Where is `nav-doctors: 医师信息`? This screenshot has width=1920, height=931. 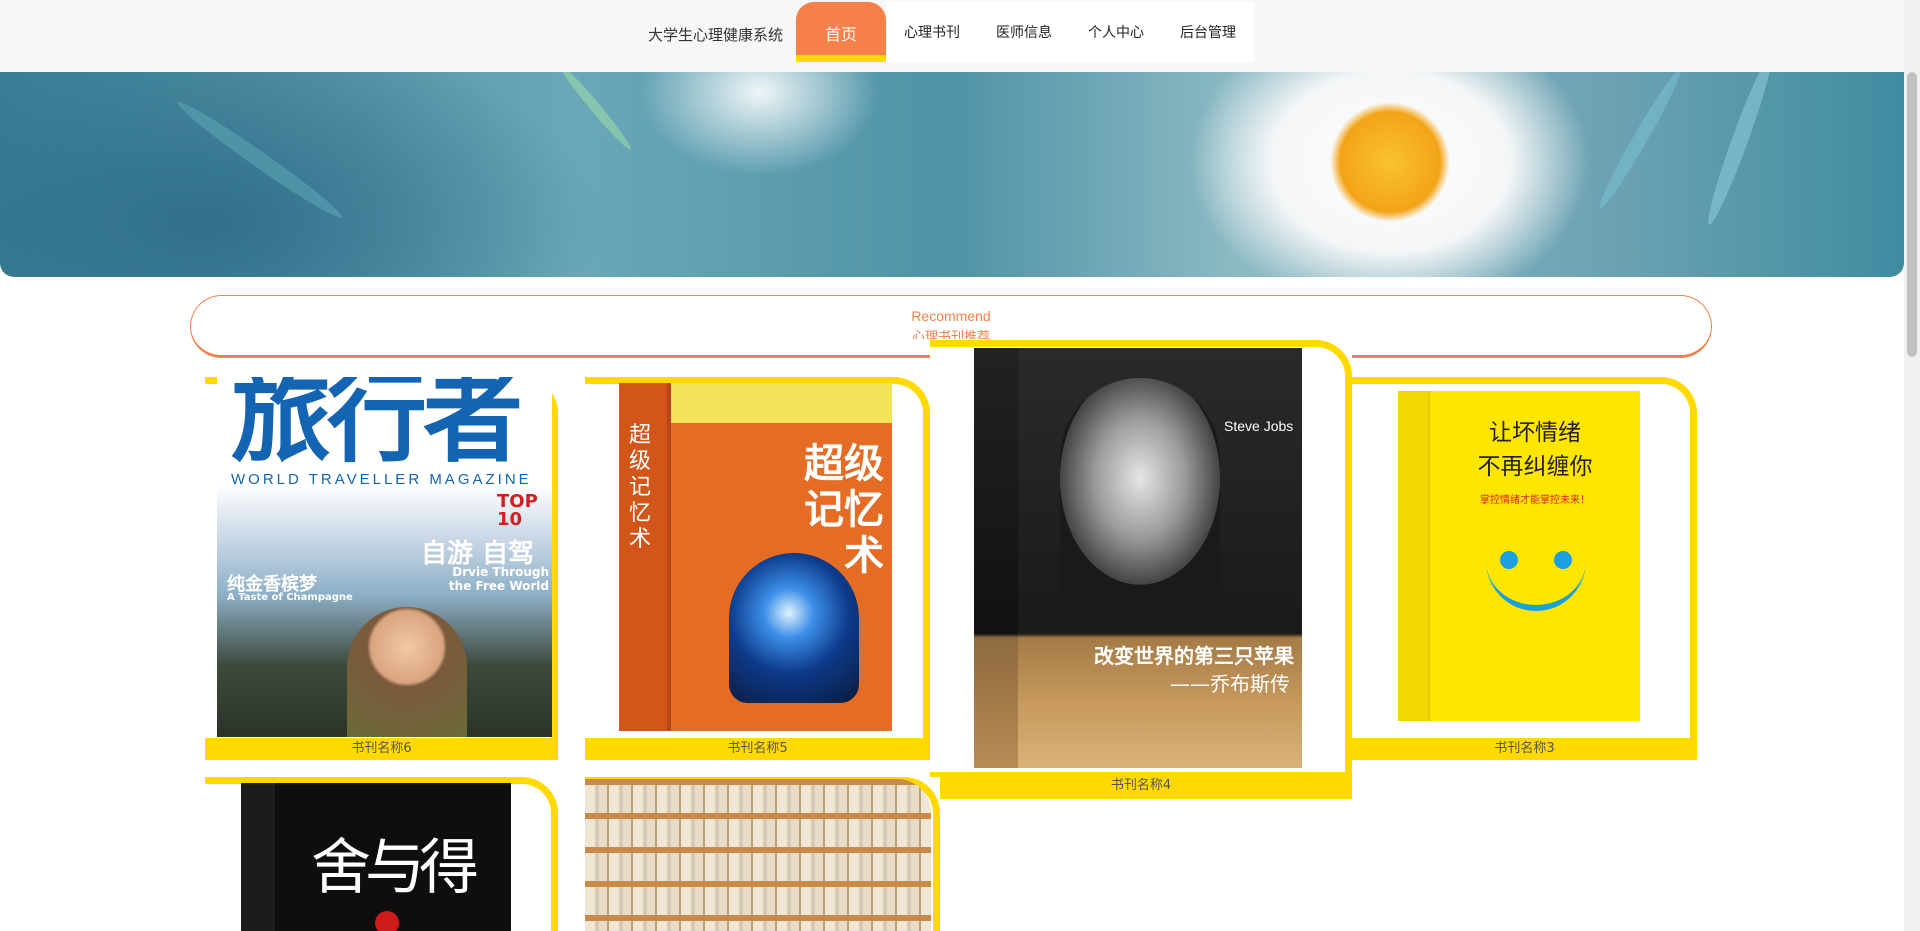
nav-doctors: 医师信息 is located at coordinates (1024, 32).